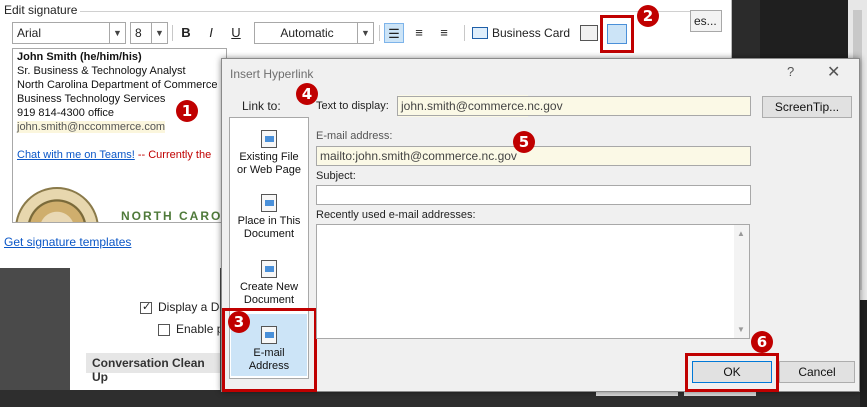 This screenshot has width=867, height=407. Describe the element at coordinates (198, 329) in the screenshot. I see `enable-option-label: Enable p` at that location.